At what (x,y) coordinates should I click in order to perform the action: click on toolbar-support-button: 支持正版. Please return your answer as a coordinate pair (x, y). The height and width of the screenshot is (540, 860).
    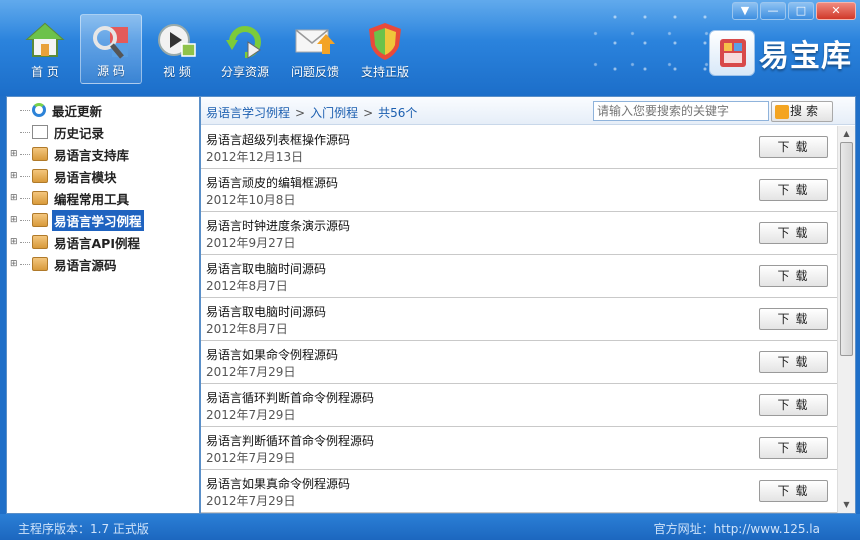
    Looking at the image, I should click on (385, 49).